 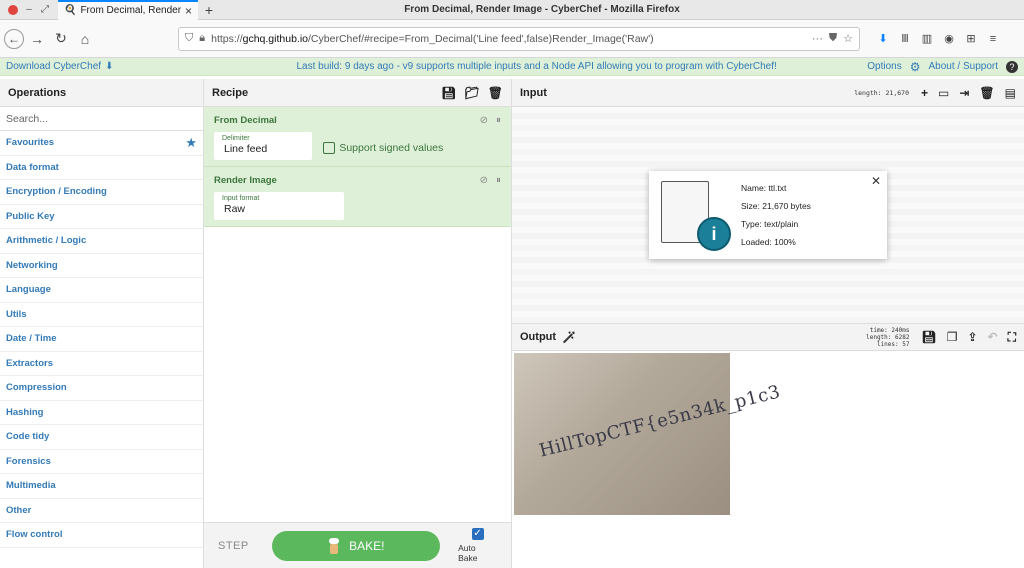 What do you see at coordinates (45, 9) in the screenshot?
I see `maximize-window-button: ⤢` at bounding box center [45, 9].